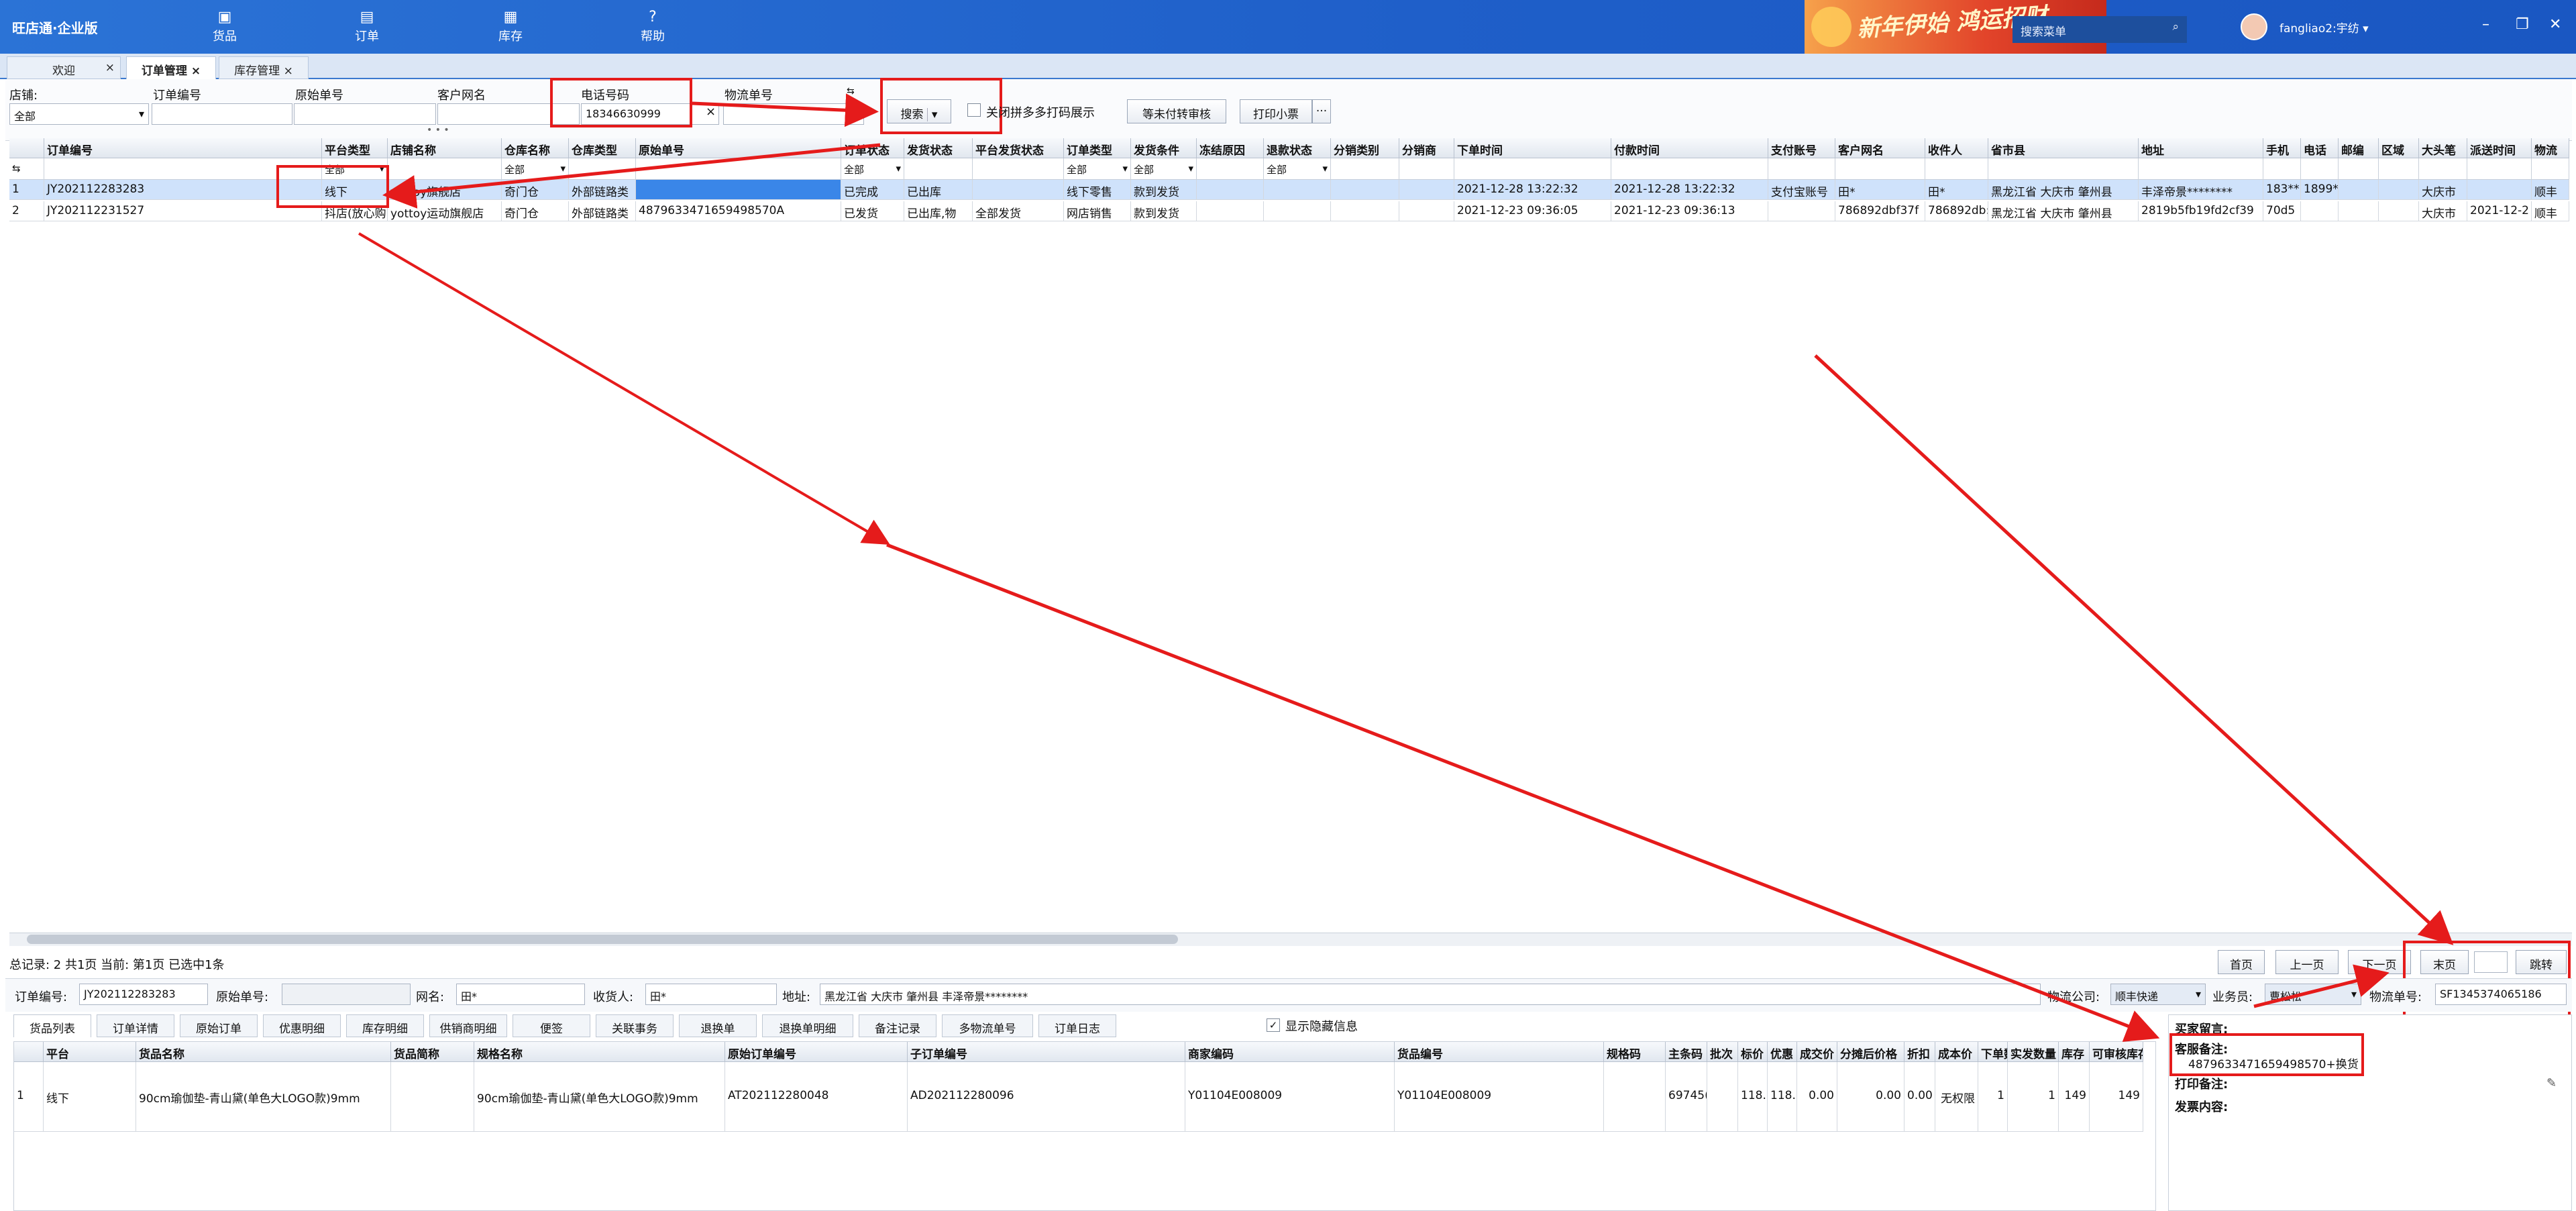  What do you see at coordinates (52, 1025) in the screenshot?
I see `sub-tab: 货品列表` at bounding box center [52, 1025].